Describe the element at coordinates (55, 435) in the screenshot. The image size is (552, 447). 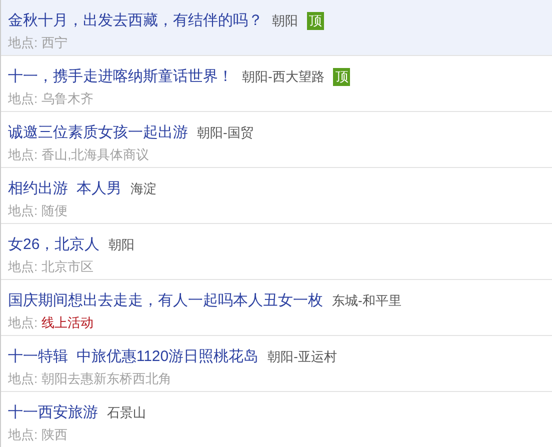
I see `place-value: 陕西` at that location.